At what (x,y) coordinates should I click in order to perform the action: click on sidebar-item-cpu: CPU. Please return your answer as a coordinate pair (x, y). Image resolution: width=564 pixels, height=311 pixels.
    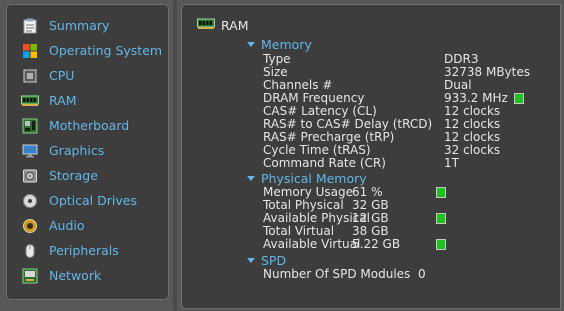
    Looking at the image, I should click on (87, 75).